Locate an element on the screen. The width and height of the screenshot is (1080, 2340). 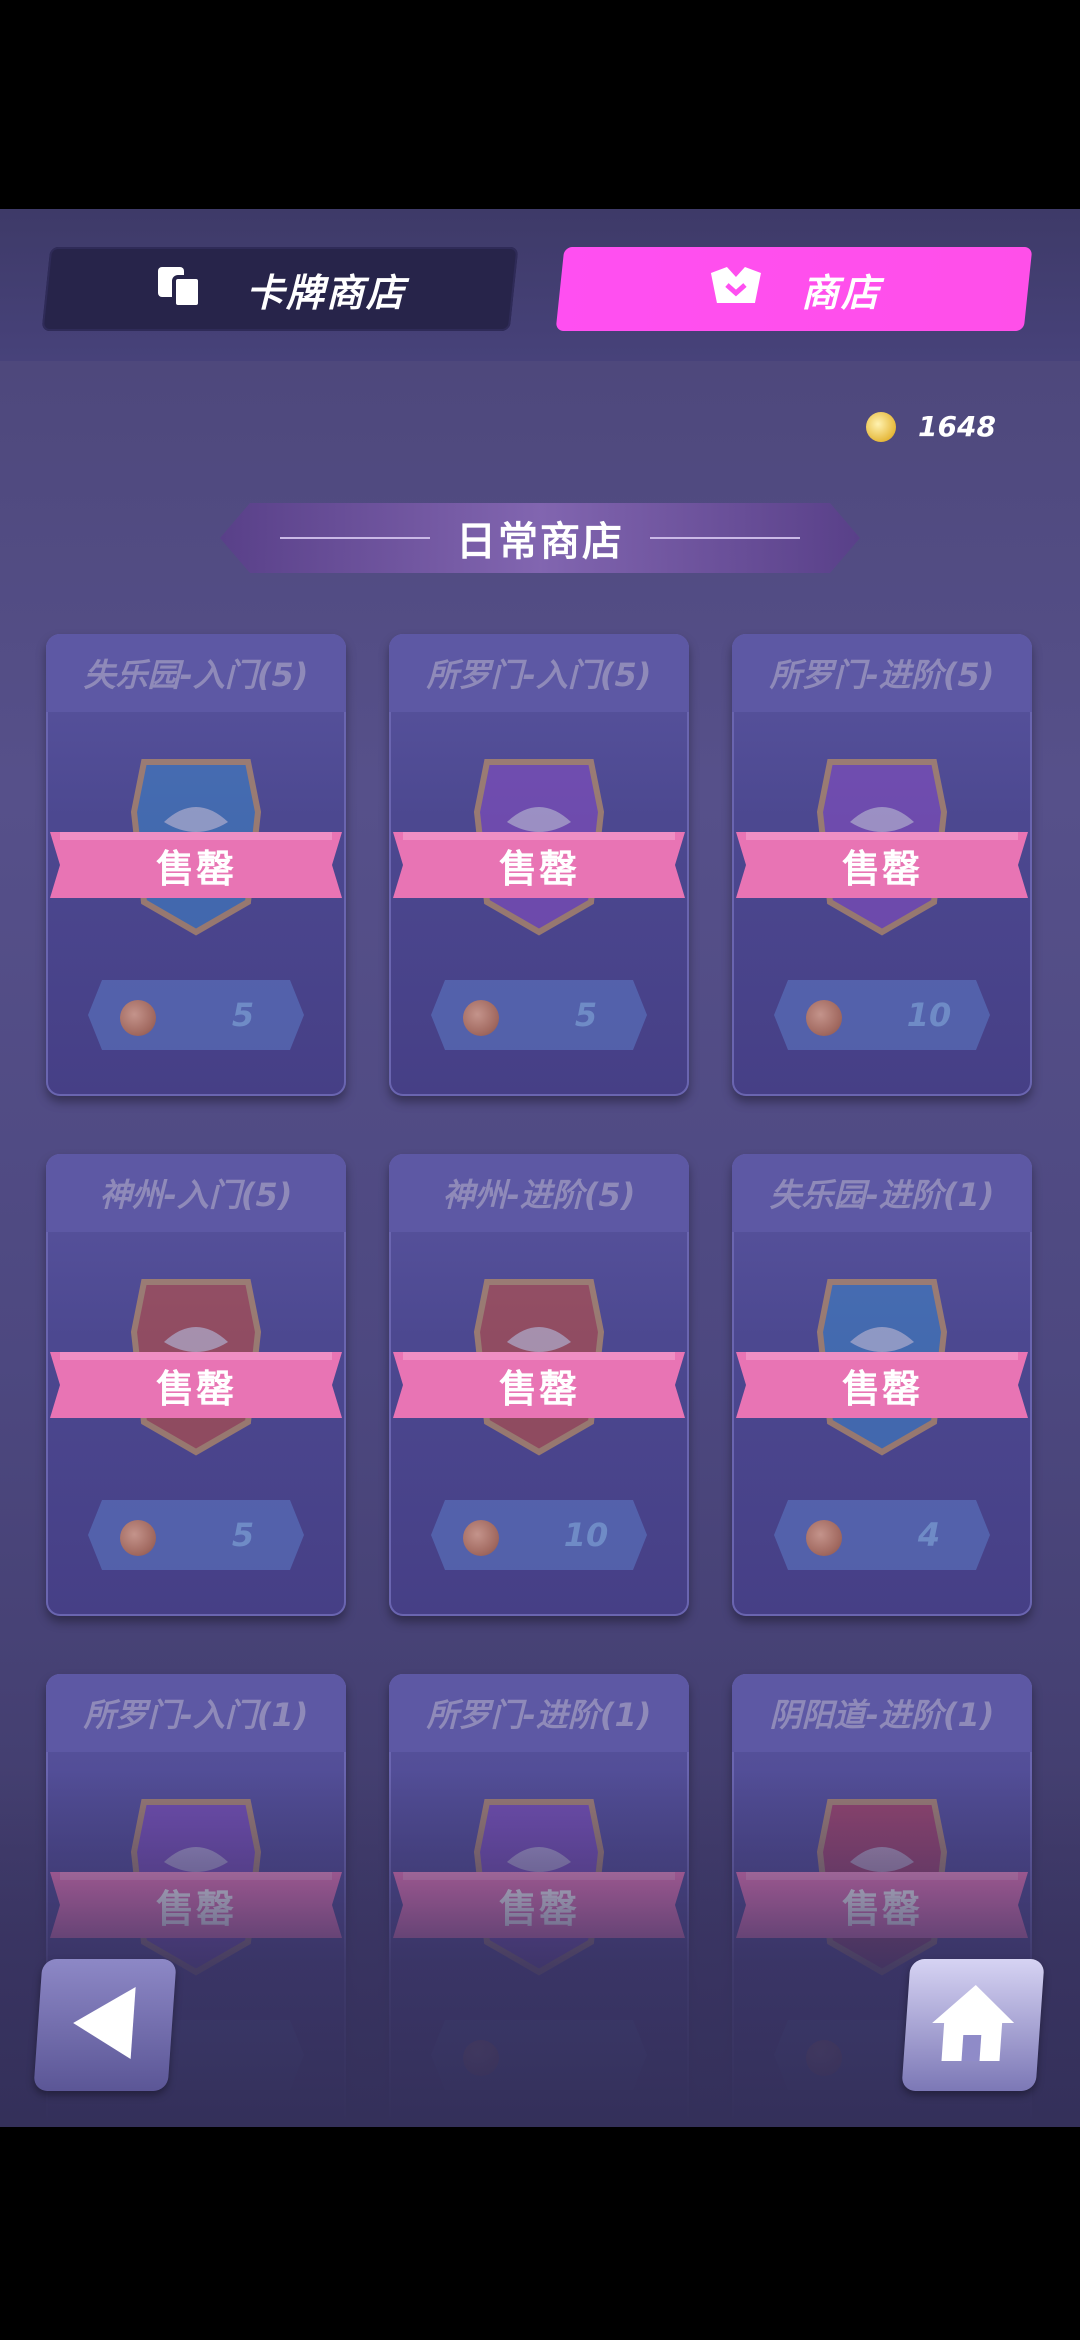
card-header: 所罗门-入门(5) is located at coordinates (539, 673).